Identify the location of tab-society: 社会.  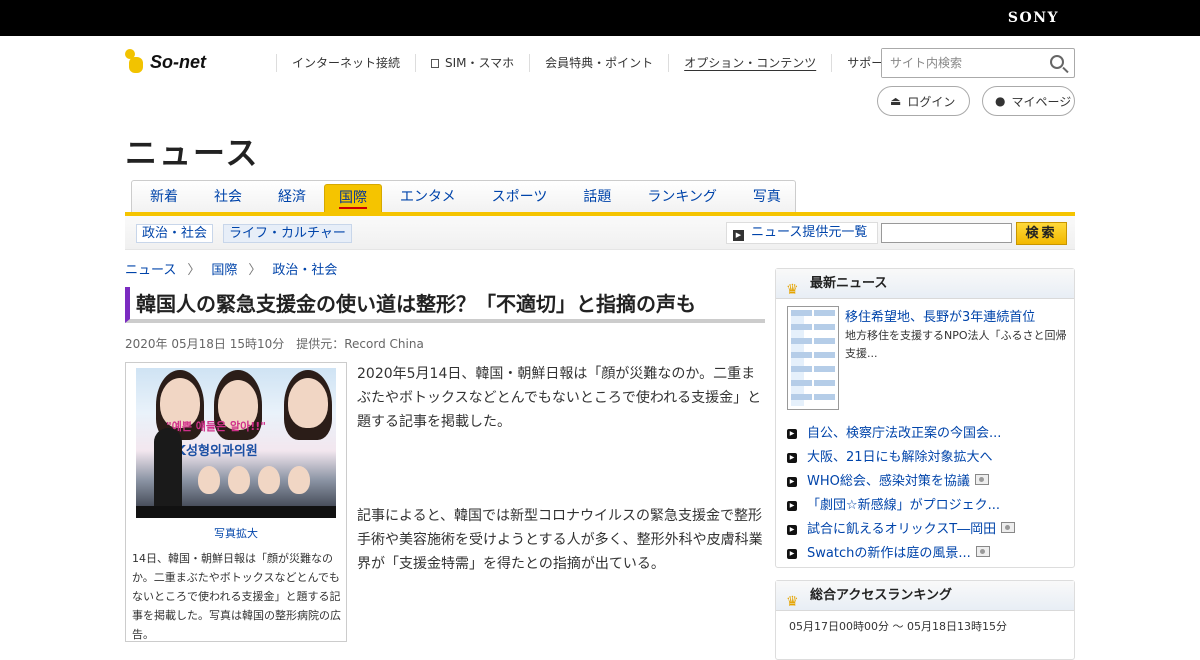
(228, 196).